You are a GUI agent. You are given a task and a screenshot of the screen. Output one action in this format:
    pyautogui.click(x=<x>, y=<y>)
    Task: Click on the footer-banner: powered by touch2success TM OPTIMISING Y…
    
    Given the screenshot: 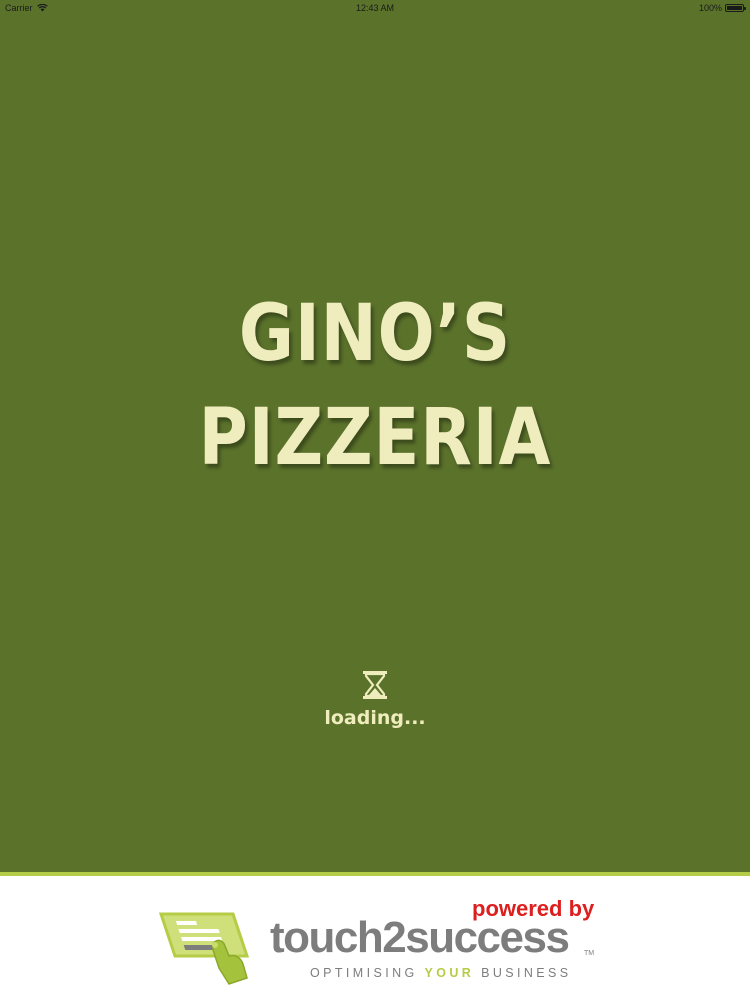 What is the action you would take?
    pyautogui.click(x=375, y=936)
    